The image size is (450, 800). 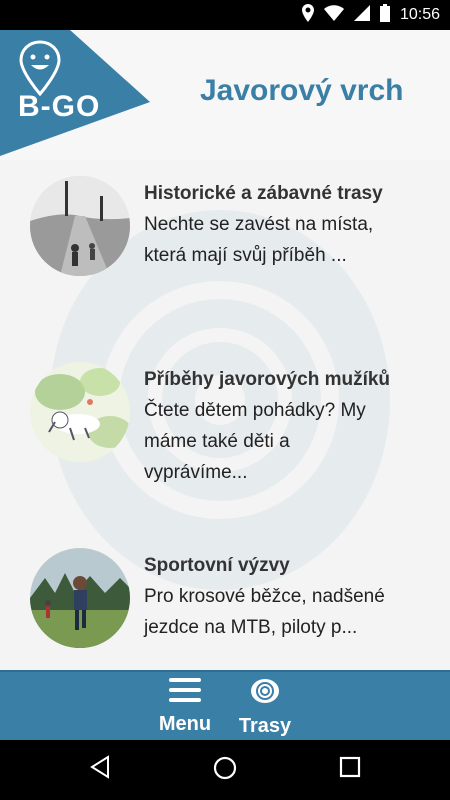 I want to click on system-navigation-bar, so click(x=225, y=770).